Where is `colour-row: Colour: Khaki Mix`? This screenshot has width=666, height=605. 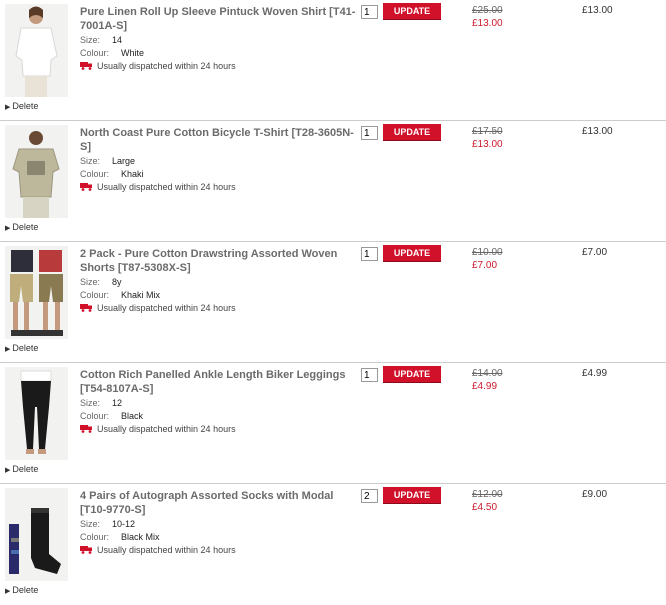
colour-row: Colour: Khaki Mix is located at coordinates (120, 295).